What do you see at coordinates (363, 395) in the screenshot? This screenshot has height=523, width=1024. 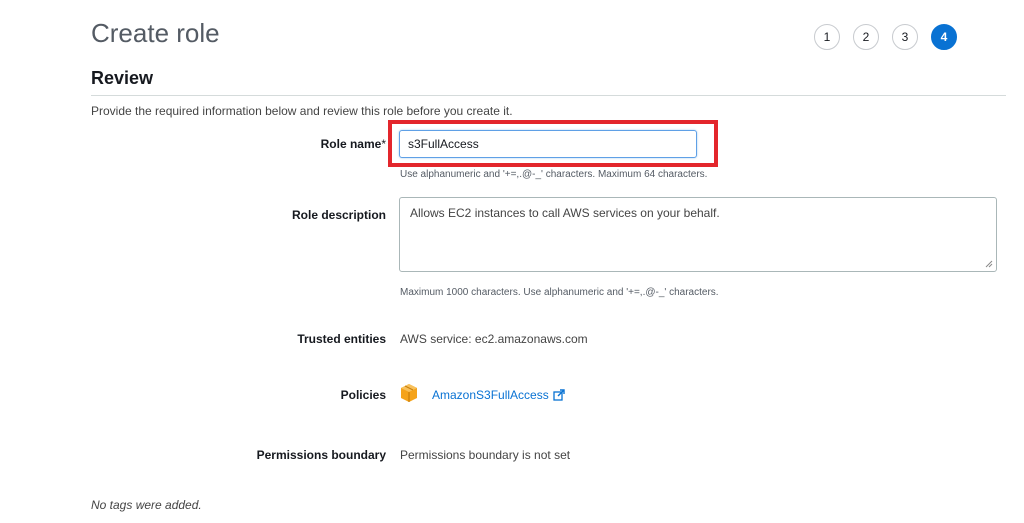 I see `policies-label: Policies` at bounding box center [363, 395].